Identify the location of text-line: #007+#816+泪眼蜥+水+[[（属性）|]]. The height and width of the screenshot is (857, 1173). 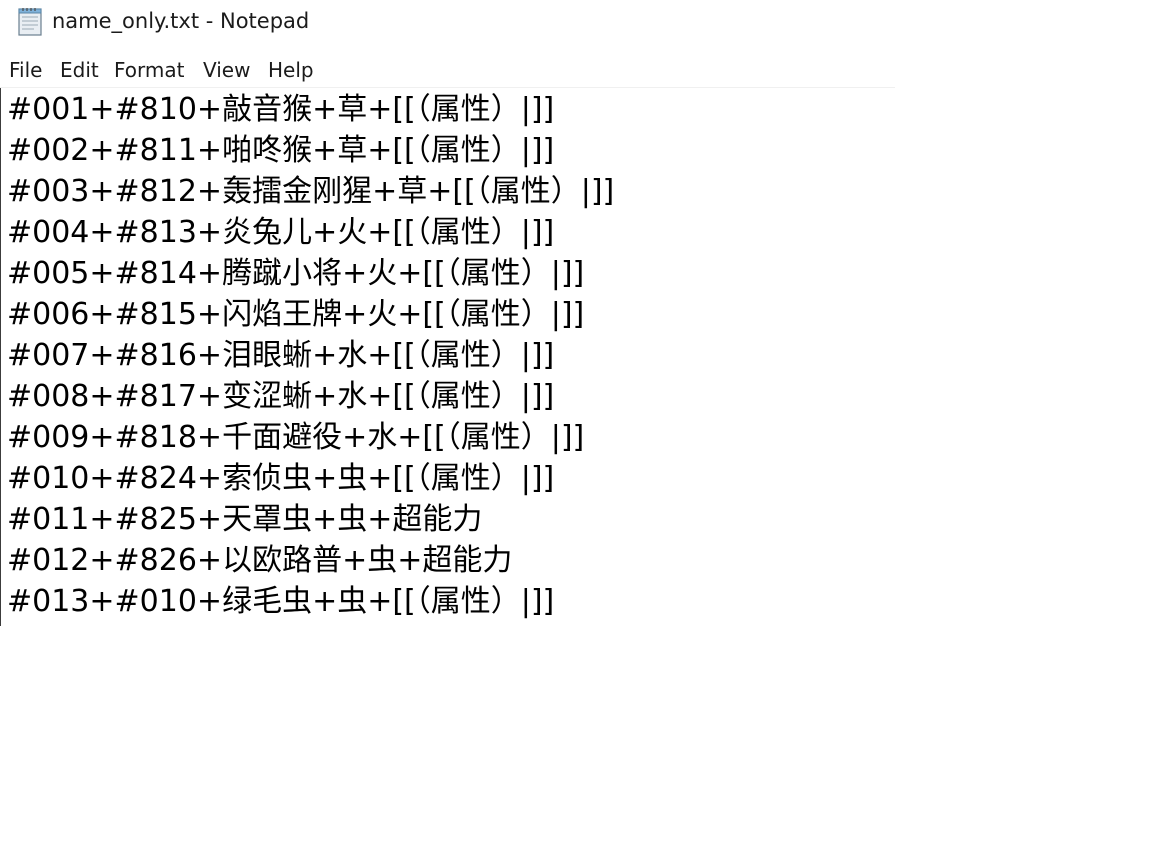
(281, 355).